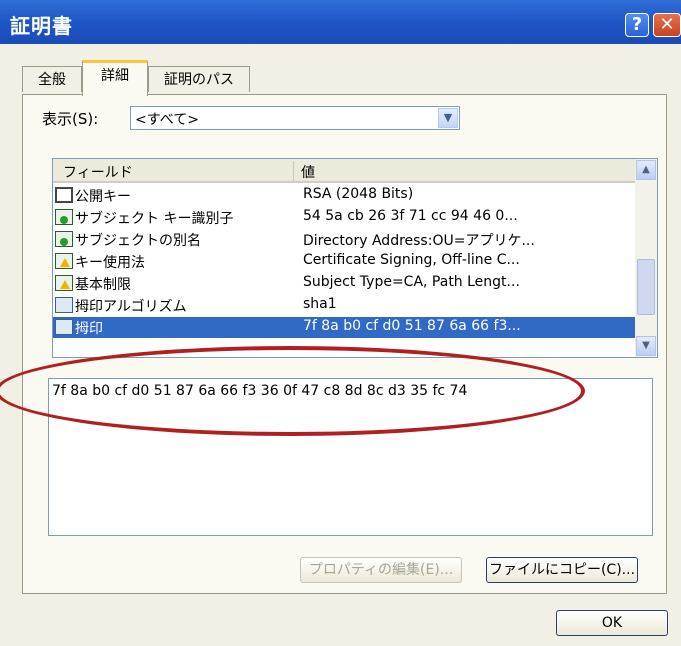  What do you see at coordinates (167, 120) in the screenshot?
I see `show-dropdown-value: <すべて>` at bounding box center [167, 120].